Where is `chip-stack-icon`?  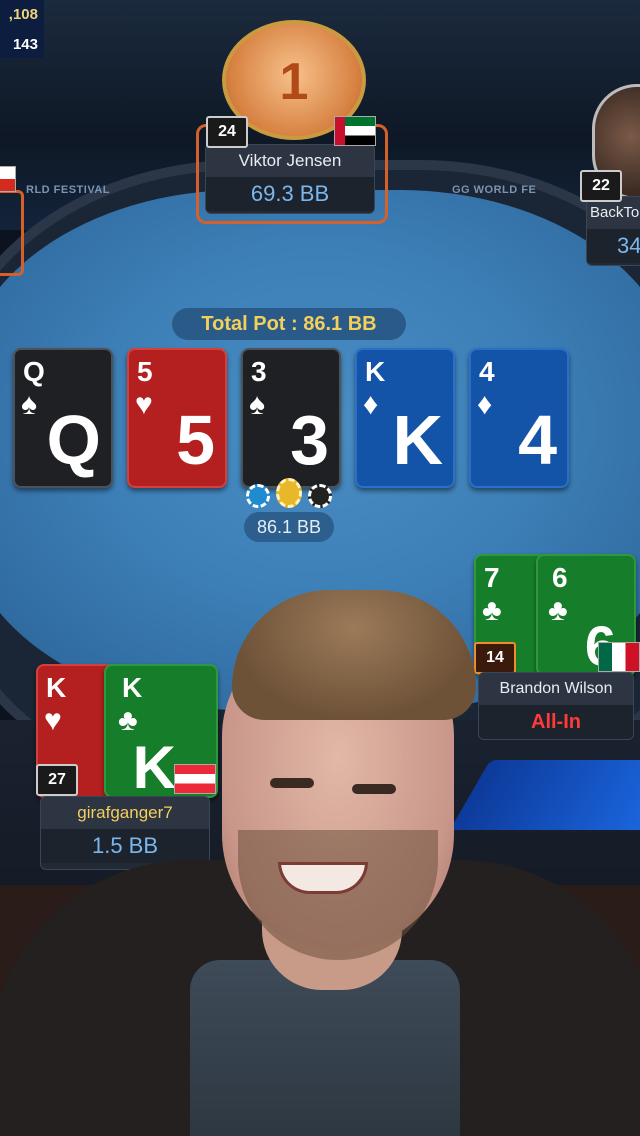 chip-stack-icon is located at coordinates (289, 493).